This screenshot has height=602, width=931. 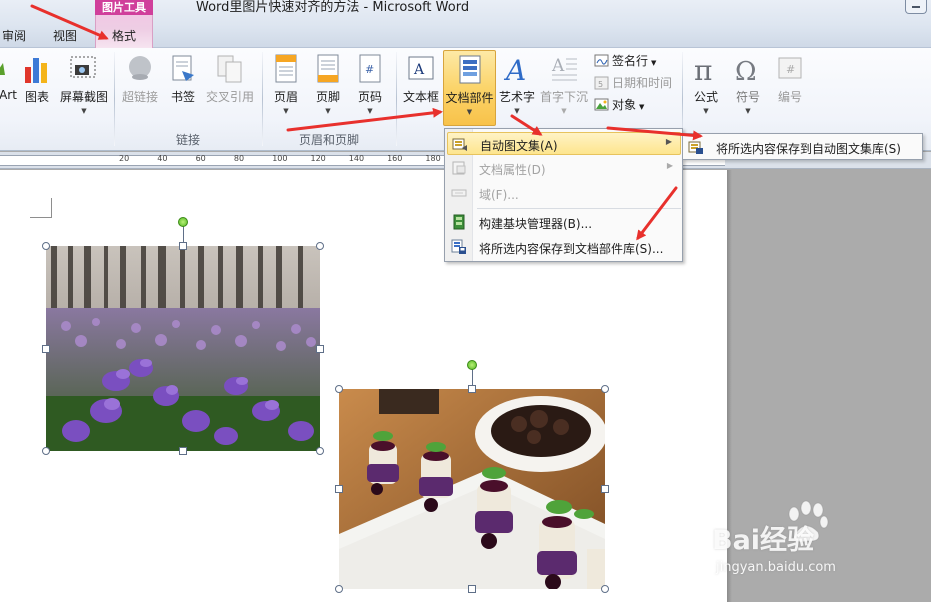 I want to click on globe-link-icon, so click(x=140, y=68).